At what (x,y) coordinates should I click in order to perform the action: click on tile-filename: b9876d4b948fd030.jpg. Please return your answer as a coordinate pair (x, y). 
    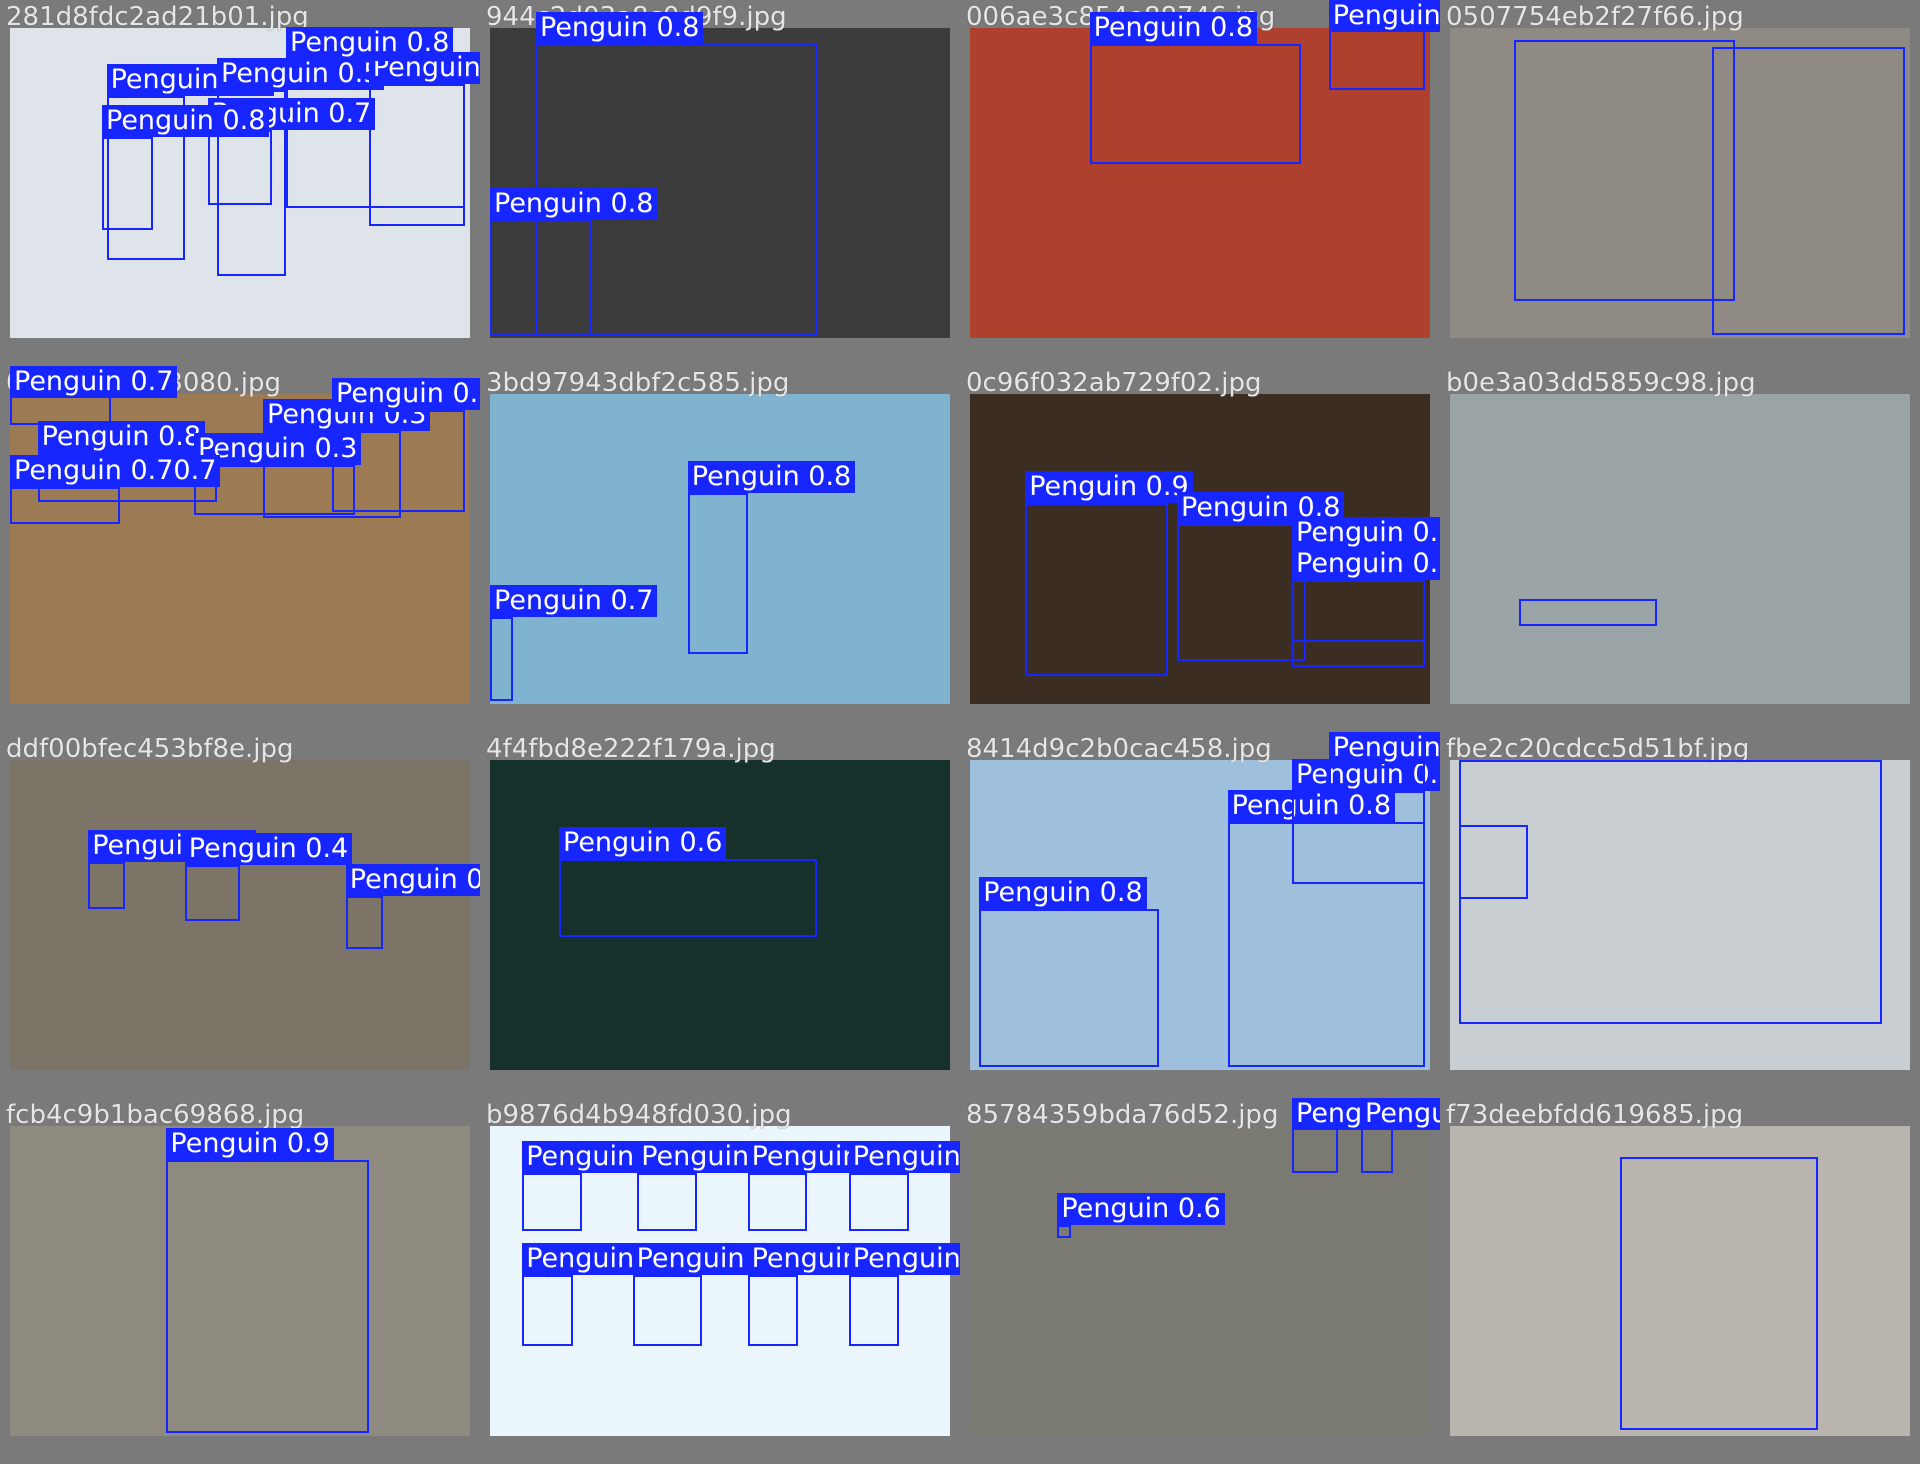
    Looking at the image, I should click on (639, 1115).